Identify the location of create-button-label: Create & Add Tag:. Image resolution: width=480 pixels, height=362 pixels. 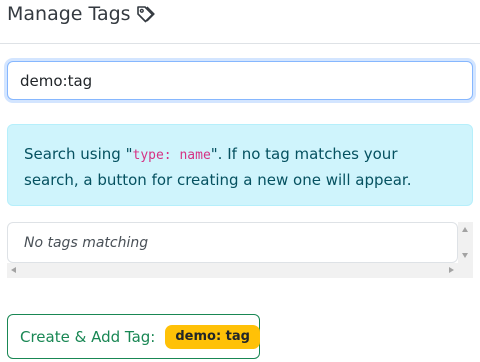
(88, 336).